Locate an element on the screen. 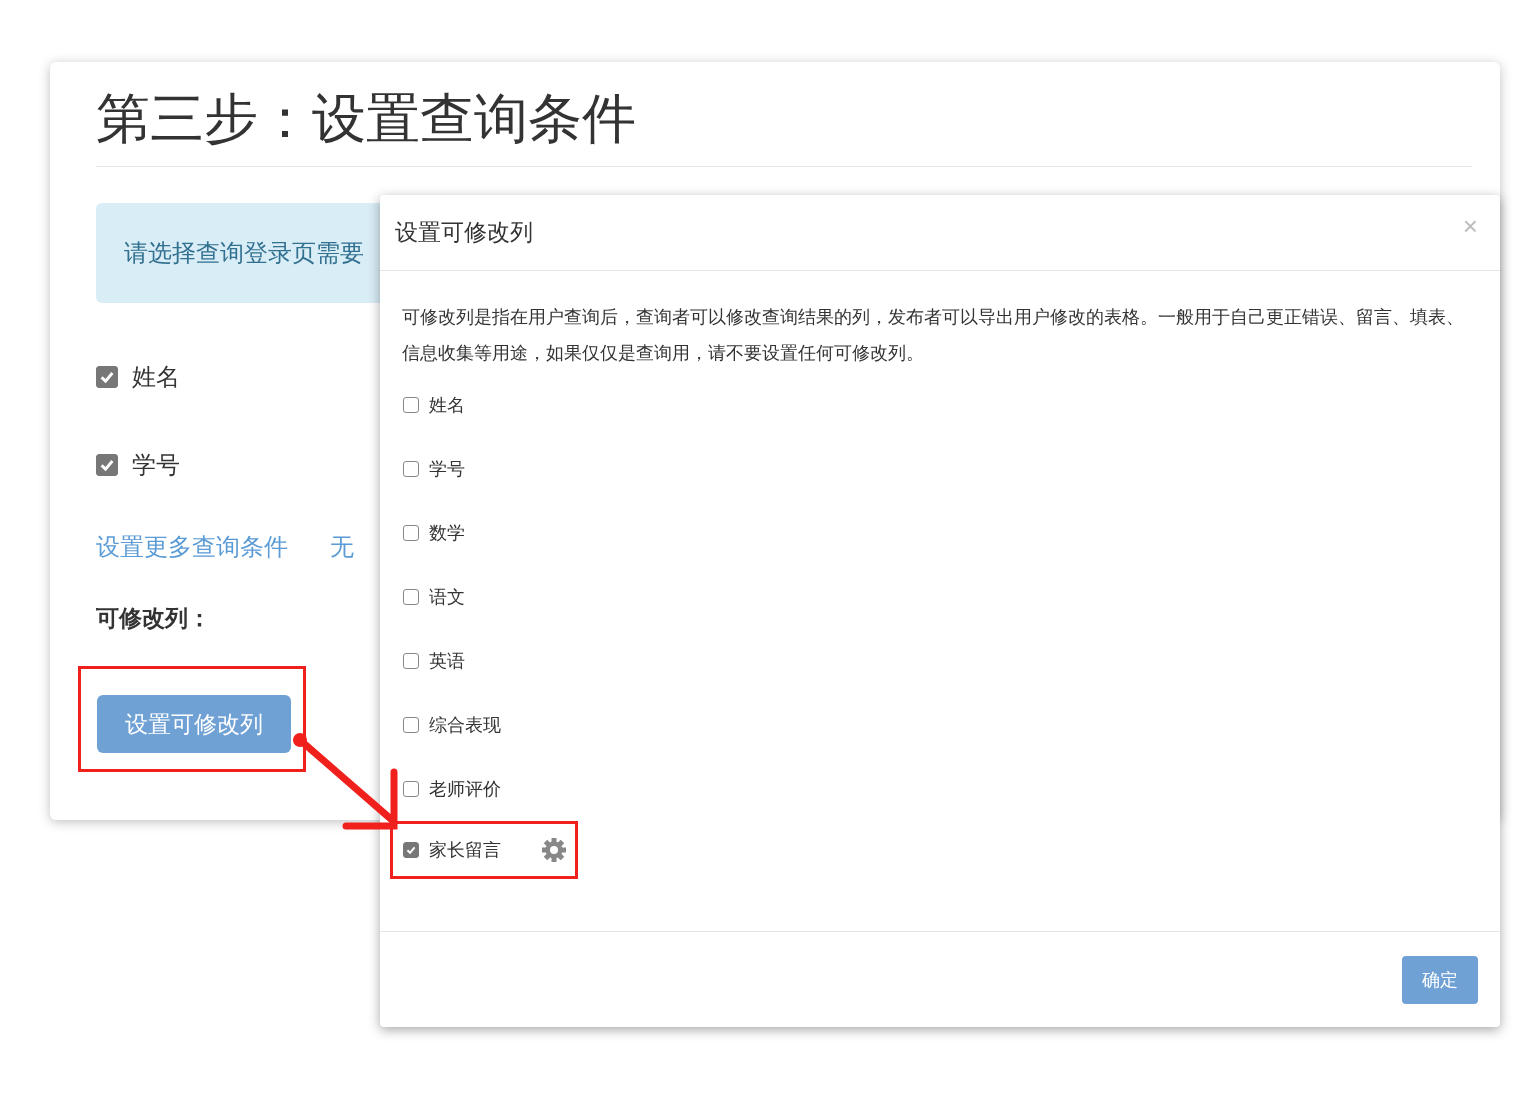 The width and height of the screenshot is (1539, 1095). section-label: 可修改列： is located at coordinates (154, 618).